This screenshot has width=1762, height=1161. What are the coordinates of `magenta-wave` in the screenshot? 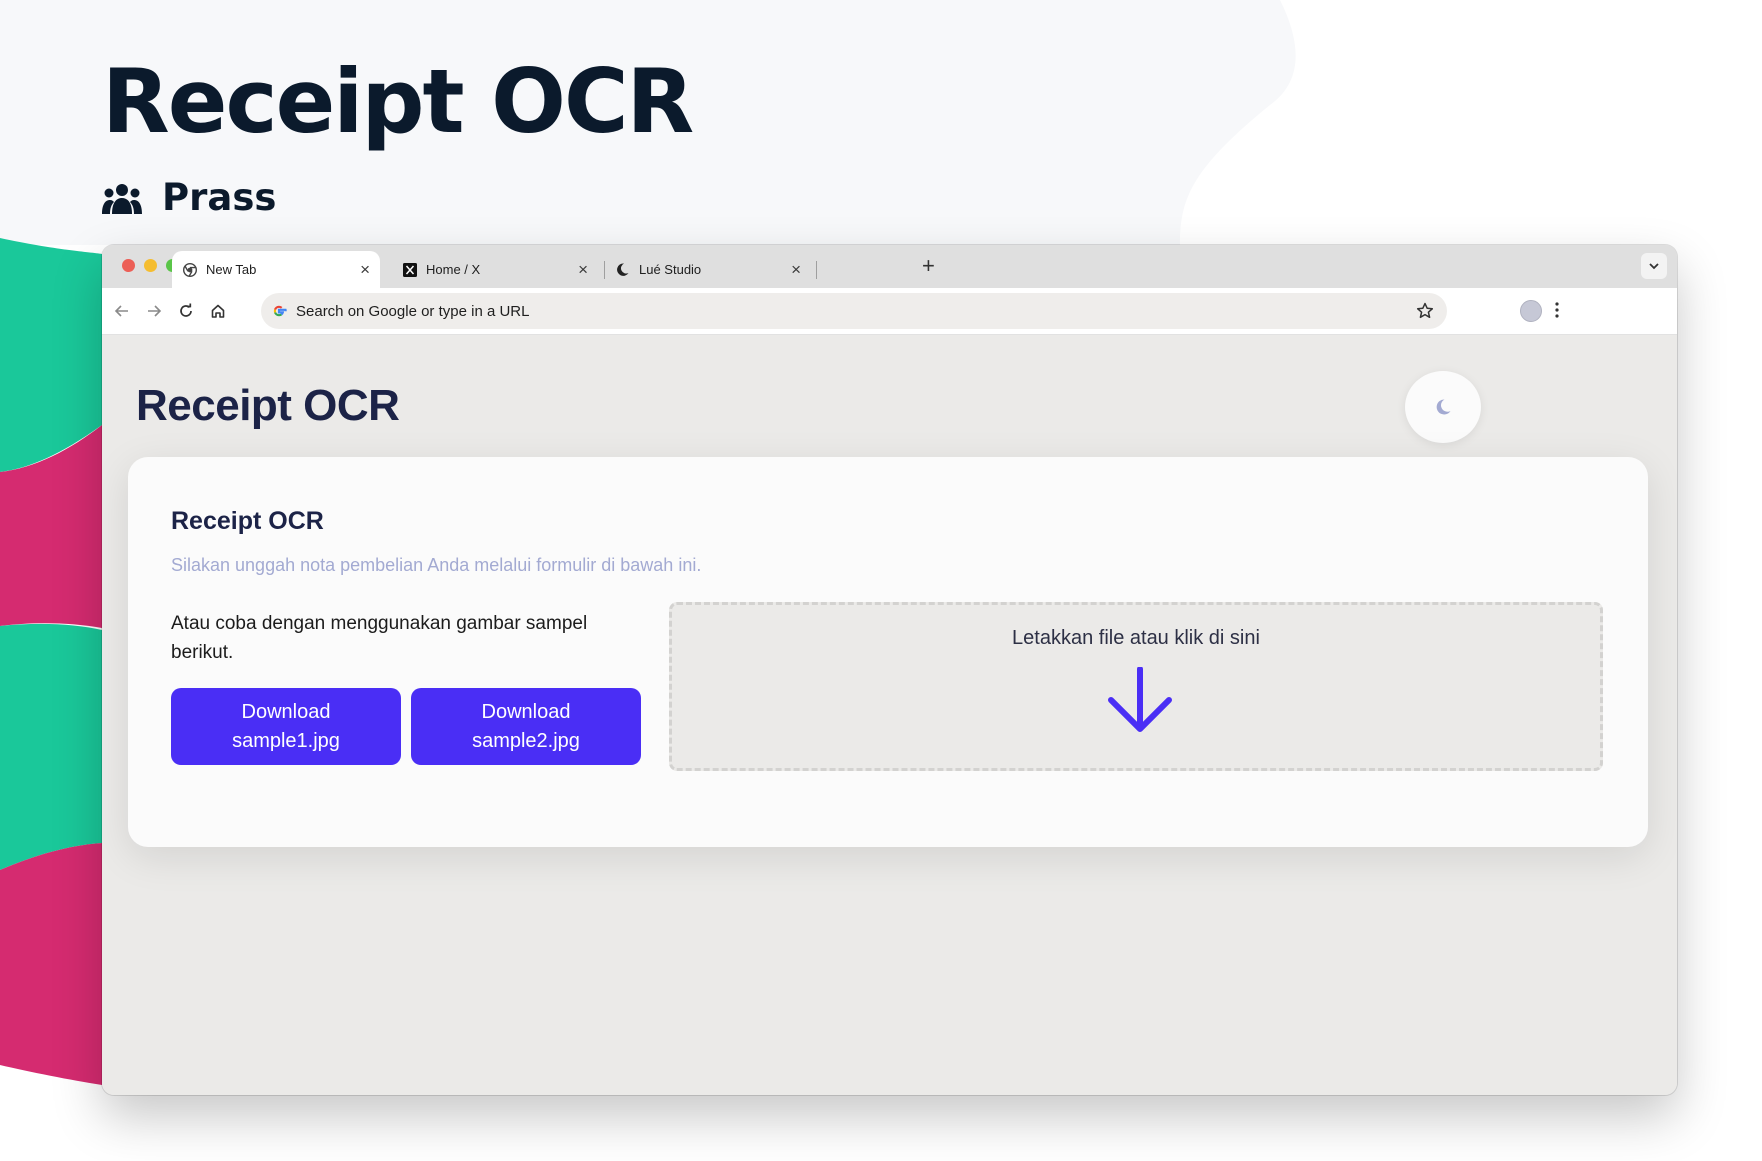 It's located at (51, 964).